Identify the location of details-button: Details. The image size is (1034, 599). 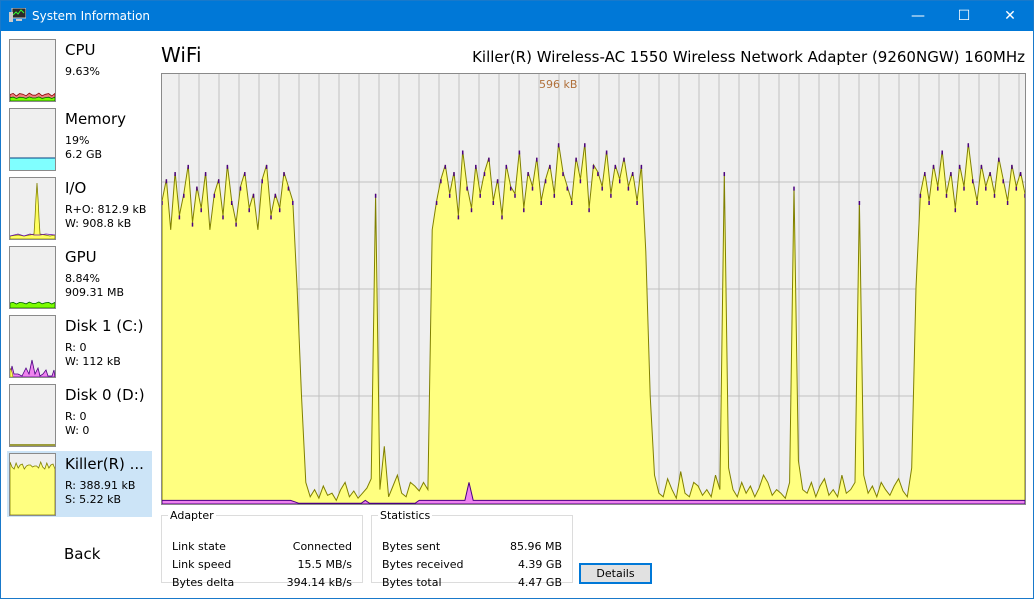
(615, 573).